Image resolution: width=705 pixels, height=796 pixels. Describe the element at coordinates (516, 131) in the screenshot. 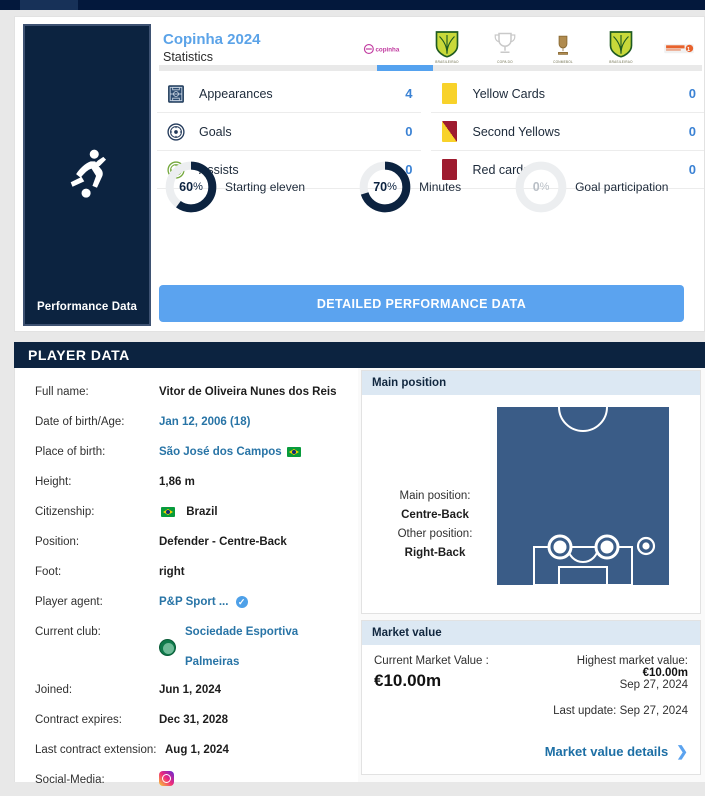

I see `stat-label: Second Yellows` at that location.